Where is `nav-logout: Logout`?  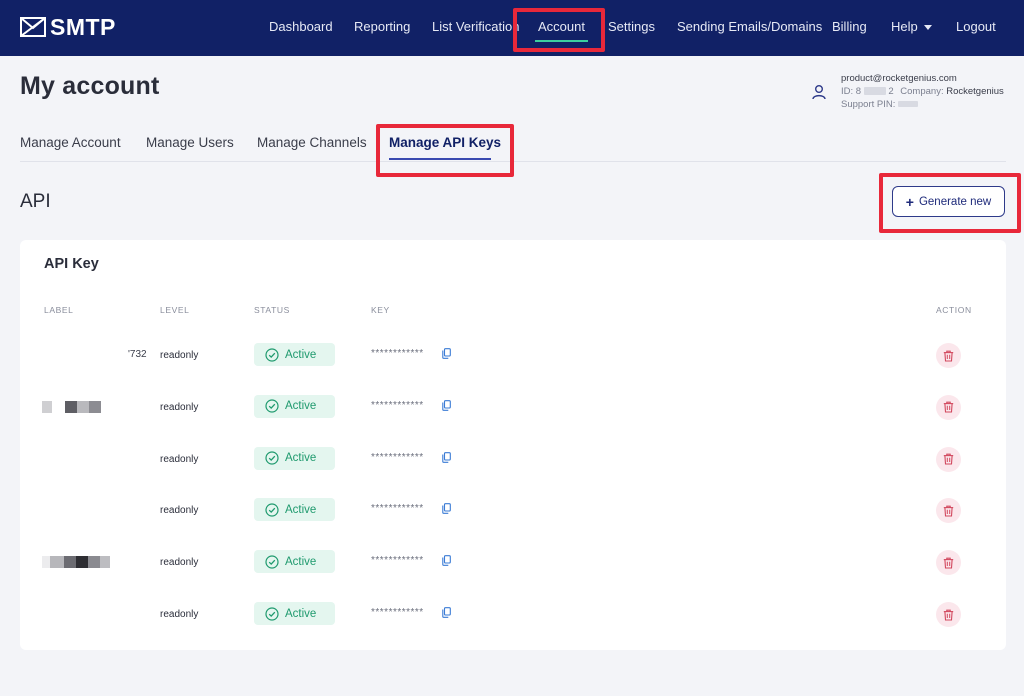 nav-logout: Logout is located at coordinates (976, 26).